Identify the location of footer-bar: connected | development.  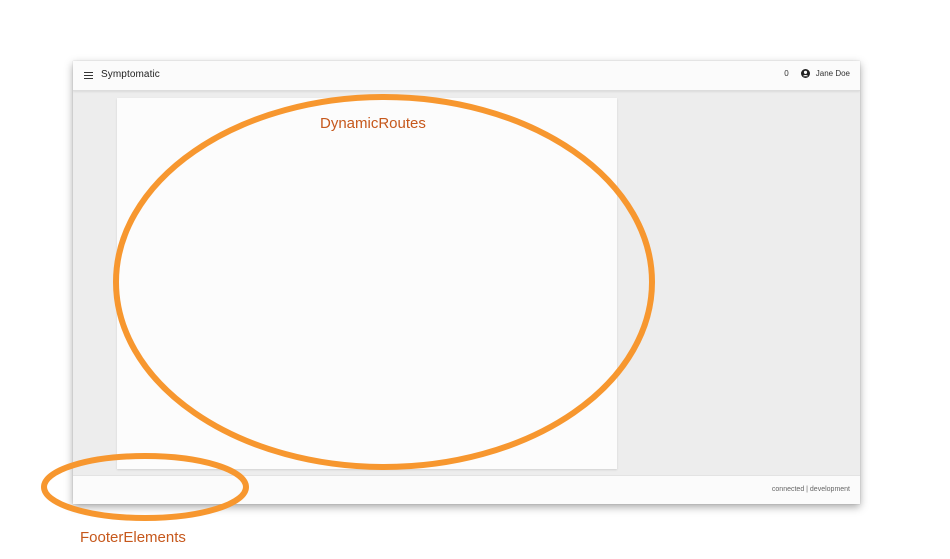
(466, 489).